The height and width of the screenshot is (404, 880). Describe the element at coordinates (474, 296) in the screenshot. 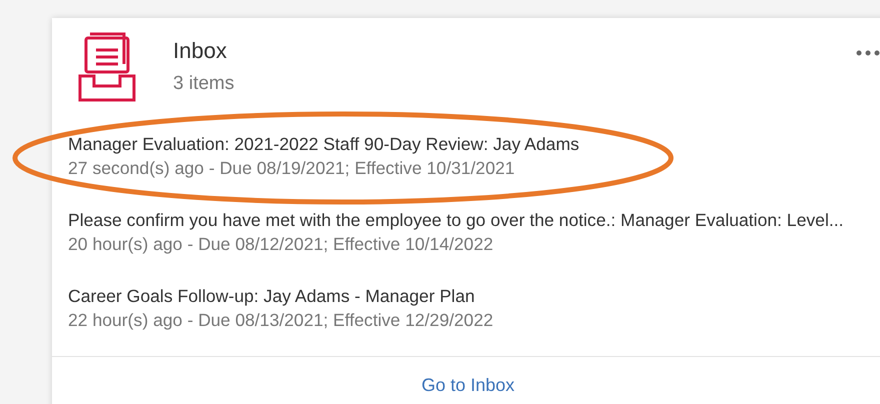

I see `inbox-item-title: Career Goals Follow-up: Jay Adams - Manager Plan` at that location.